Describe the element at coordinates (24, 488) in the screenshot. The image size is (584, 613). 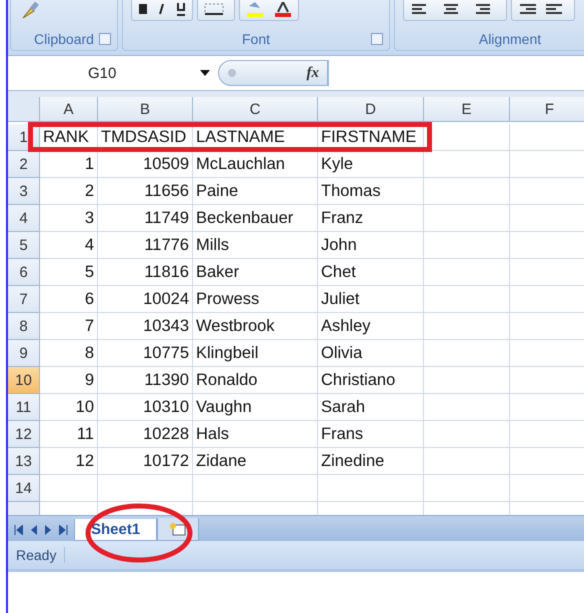
I see `row-header: 14` at that location.